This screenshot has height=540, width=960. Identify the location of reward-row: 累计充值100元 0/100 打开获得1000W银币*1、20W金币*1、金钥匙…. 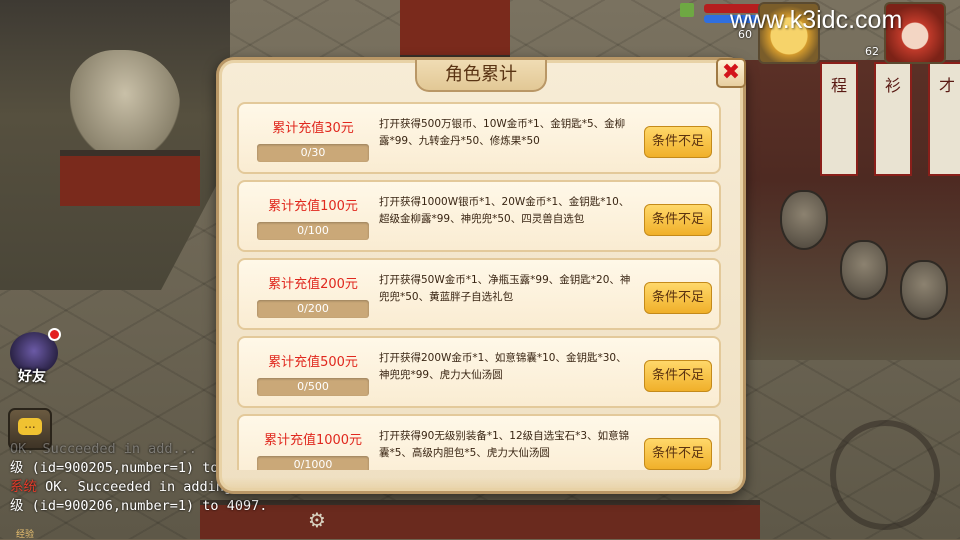
(479, 216).